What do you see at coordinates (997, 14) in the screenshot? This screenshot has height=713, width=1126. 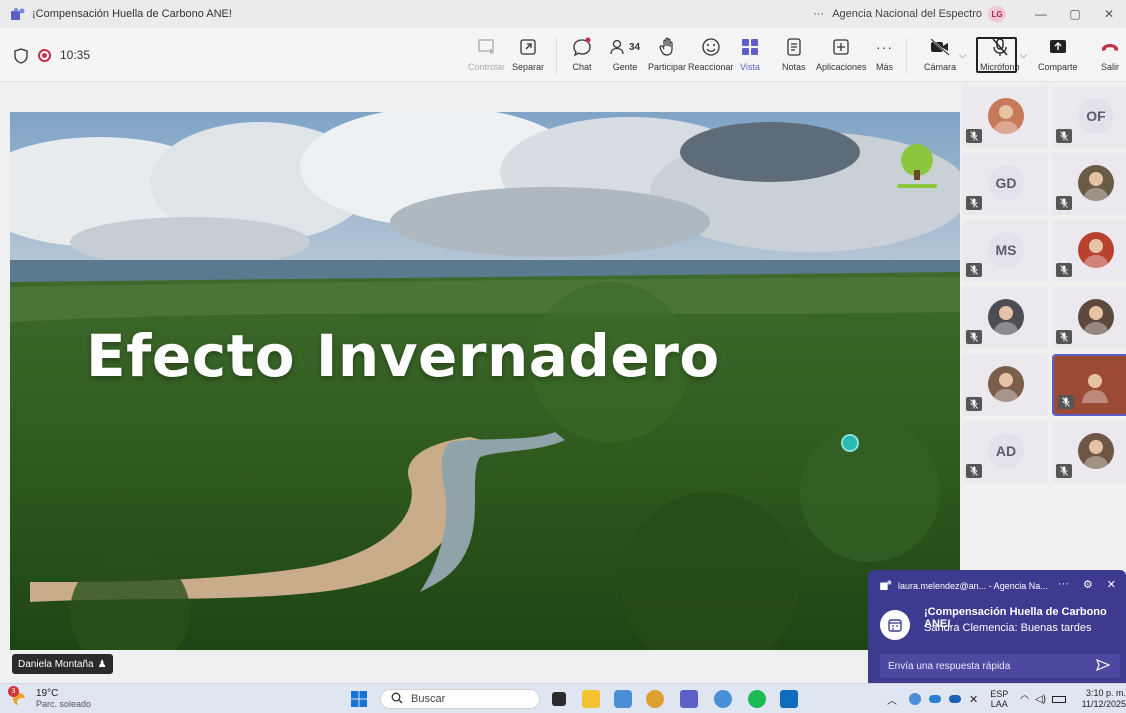 I see `user-avatar: LG` at bounding box center [997, 14].